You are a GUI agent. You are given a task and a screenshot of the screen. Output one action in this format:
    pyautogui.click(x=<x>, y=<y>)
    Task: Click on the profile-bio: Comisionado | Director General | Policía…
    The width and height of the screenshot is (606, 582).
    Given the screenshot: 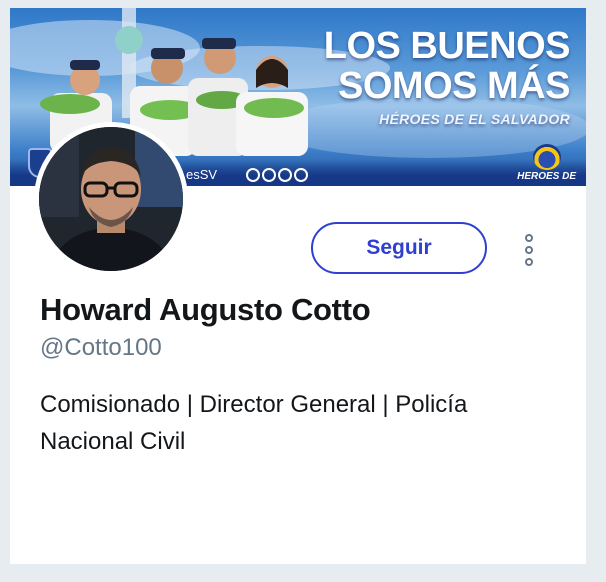 What is the action you would take?
    pyautogui.click(x=254, y=423)
    